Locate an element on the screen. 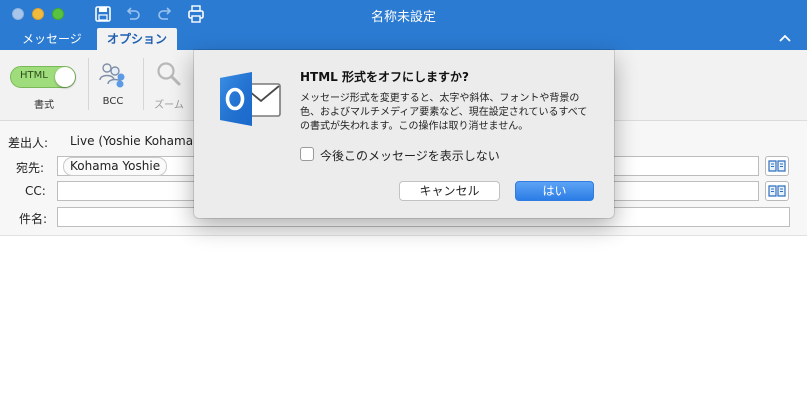  zoom-magnifier-icon is located at coordinates (169, 74).